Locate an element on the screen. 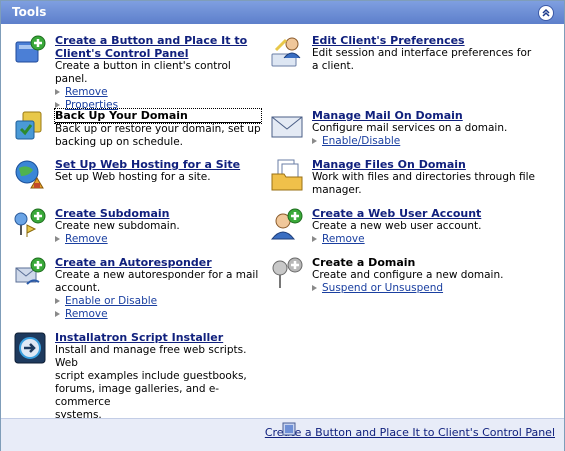 The image size is (565, 451). remove-link: Remove is located at coordinates (81, 92).